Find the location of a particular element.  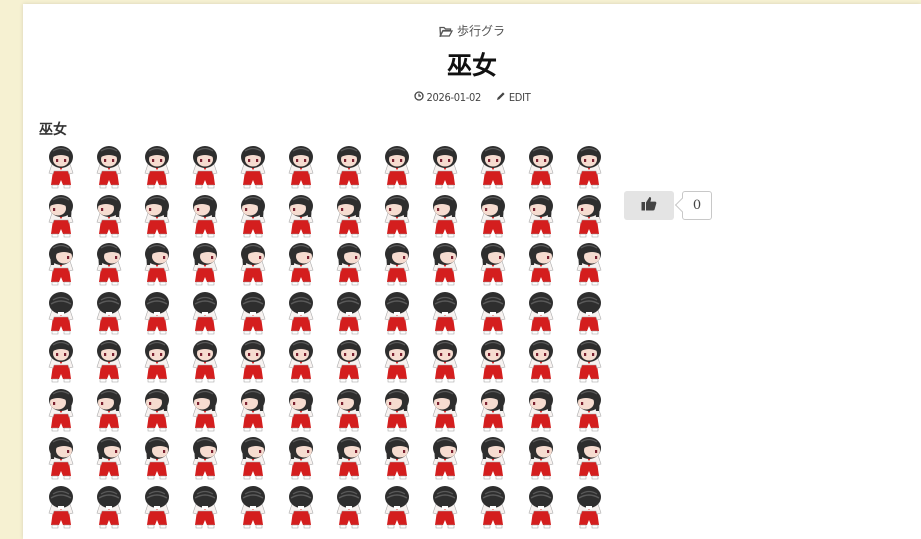

post-category: 歩行グラ is located at coordinates (472, 31).